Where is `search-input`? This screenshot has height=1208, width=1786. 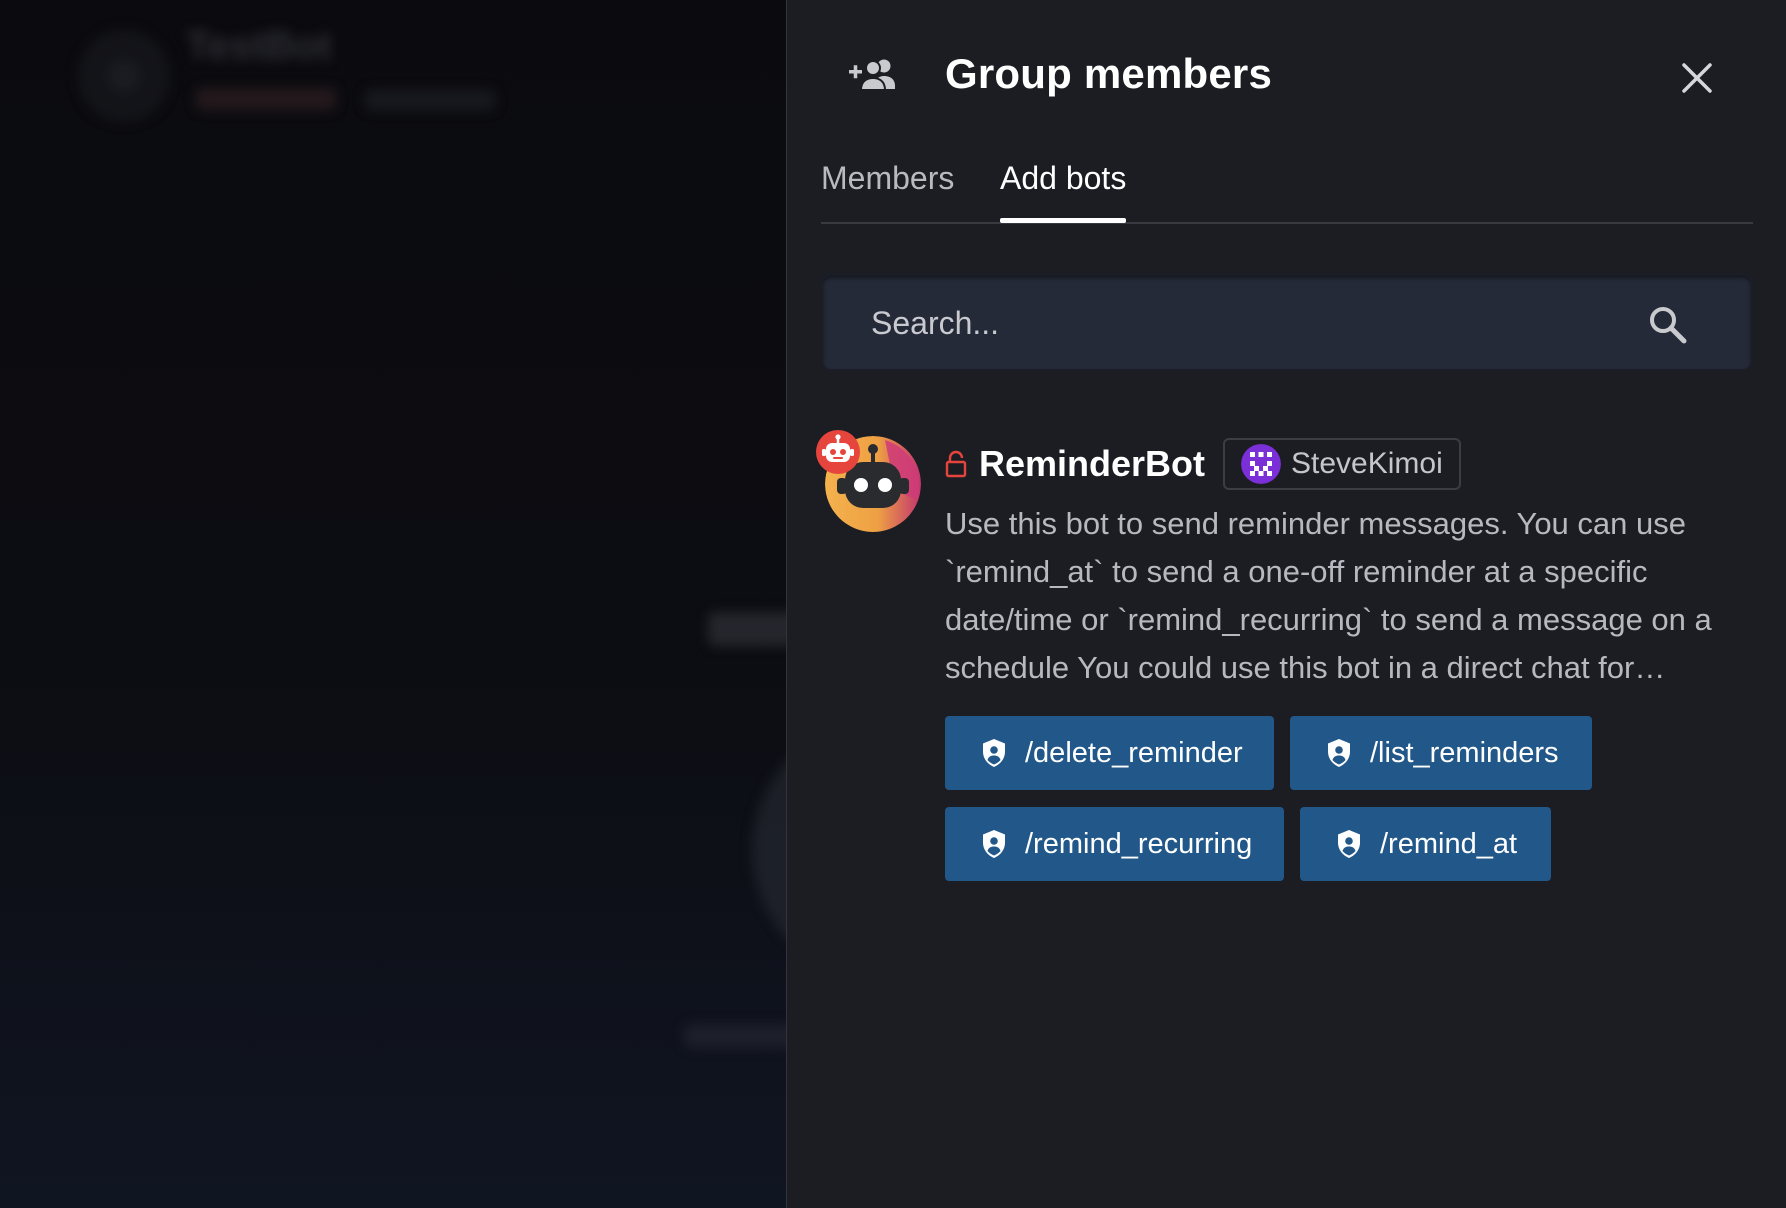 search-input is located at coordinates (1251, 323).